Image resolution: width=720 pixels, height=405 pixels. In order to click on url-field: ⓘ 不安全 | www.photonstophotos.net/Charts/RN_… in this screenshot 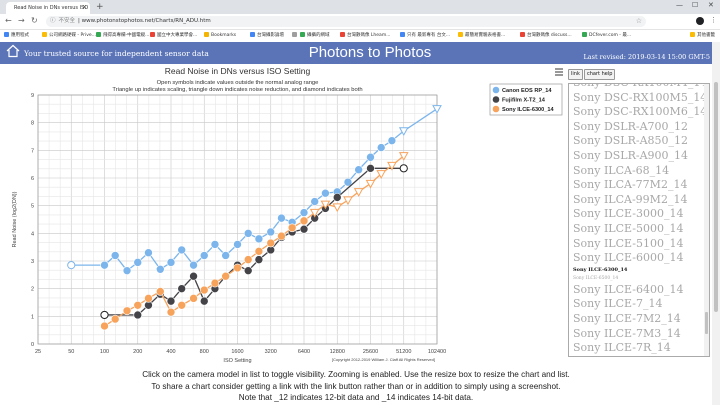, I will do `click(346, 21)`.